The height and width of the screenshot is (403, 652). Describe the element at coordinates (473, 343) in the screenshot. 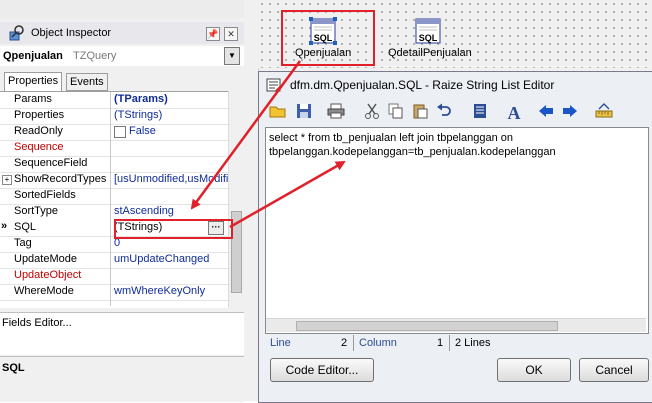

I see `line-count: 2 Lines` at that location.